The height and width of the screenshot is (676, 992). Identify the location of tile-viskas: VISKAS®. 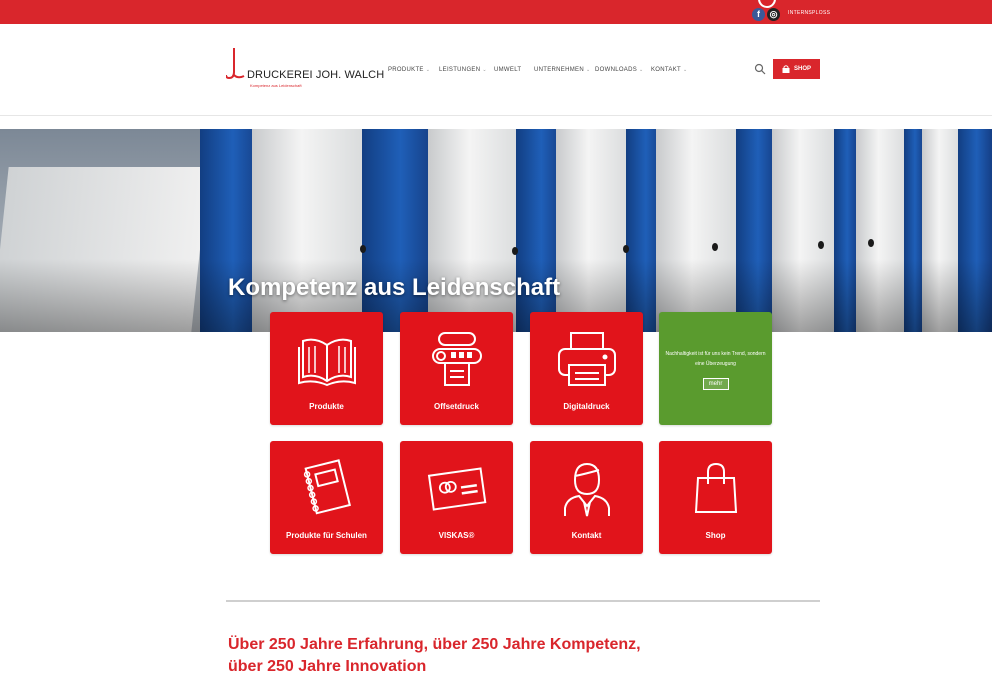
(456, 497).